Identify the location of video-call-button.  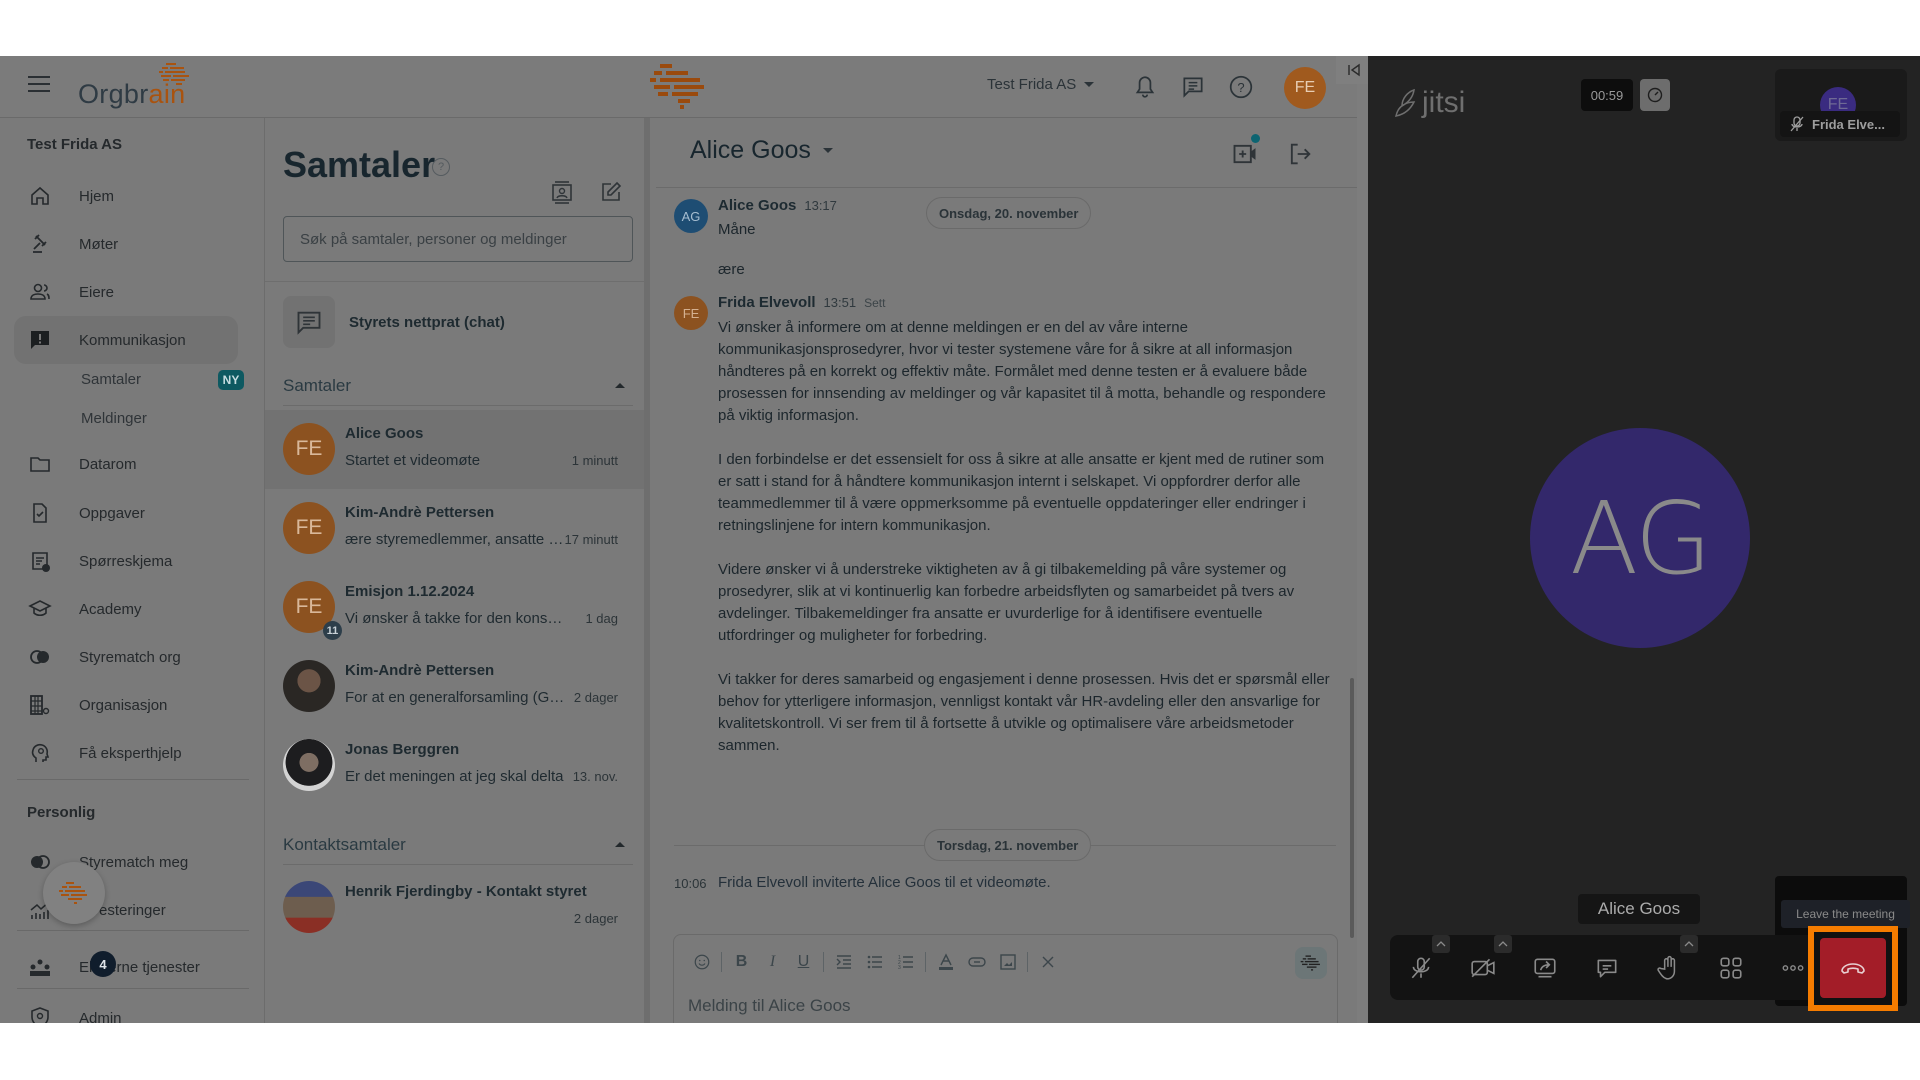
(1245, 151).